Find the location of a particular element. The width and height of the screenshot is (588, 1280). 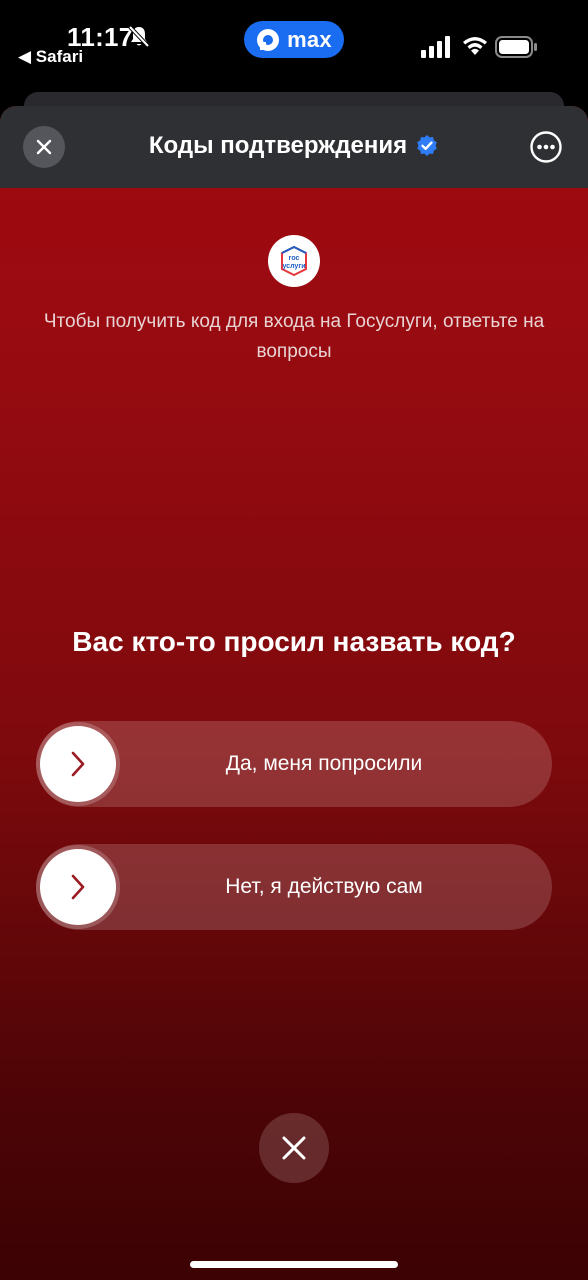

verified-badge-icon is located at coordinates (427, 145).